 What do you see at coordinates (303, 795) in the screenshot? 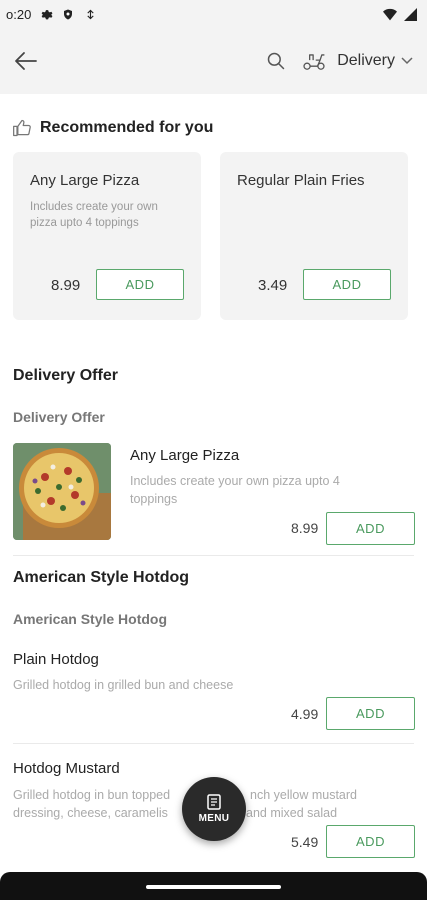
I see `item-desc-line1-end: nch yellow mustard` at bounding box center [303, 795].